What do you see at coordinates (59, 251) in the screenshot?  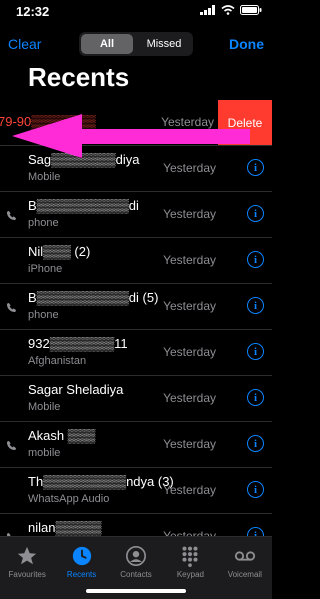 I see `call-name: Nil▒▒▒ (2)` at bounding box center [59, 251].